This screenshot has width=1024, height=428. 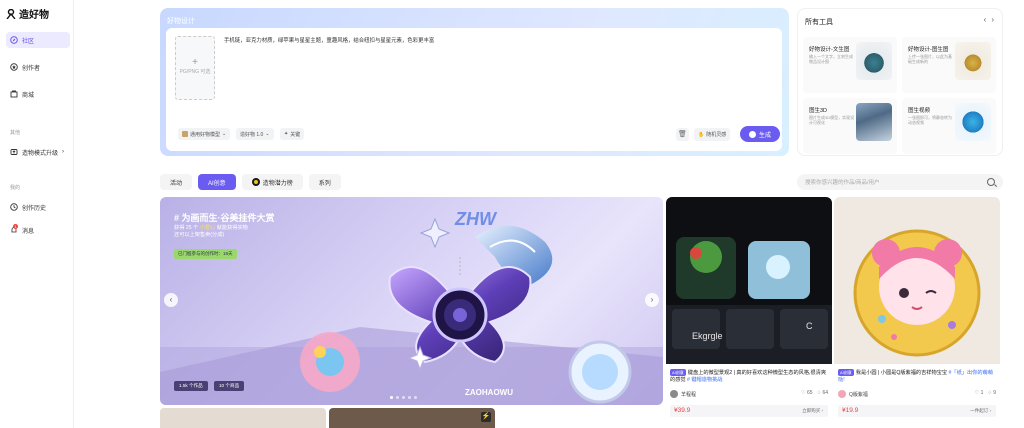 I want to click on sidebar-item-label: 造物模式升级, so click(x=40, y=153).